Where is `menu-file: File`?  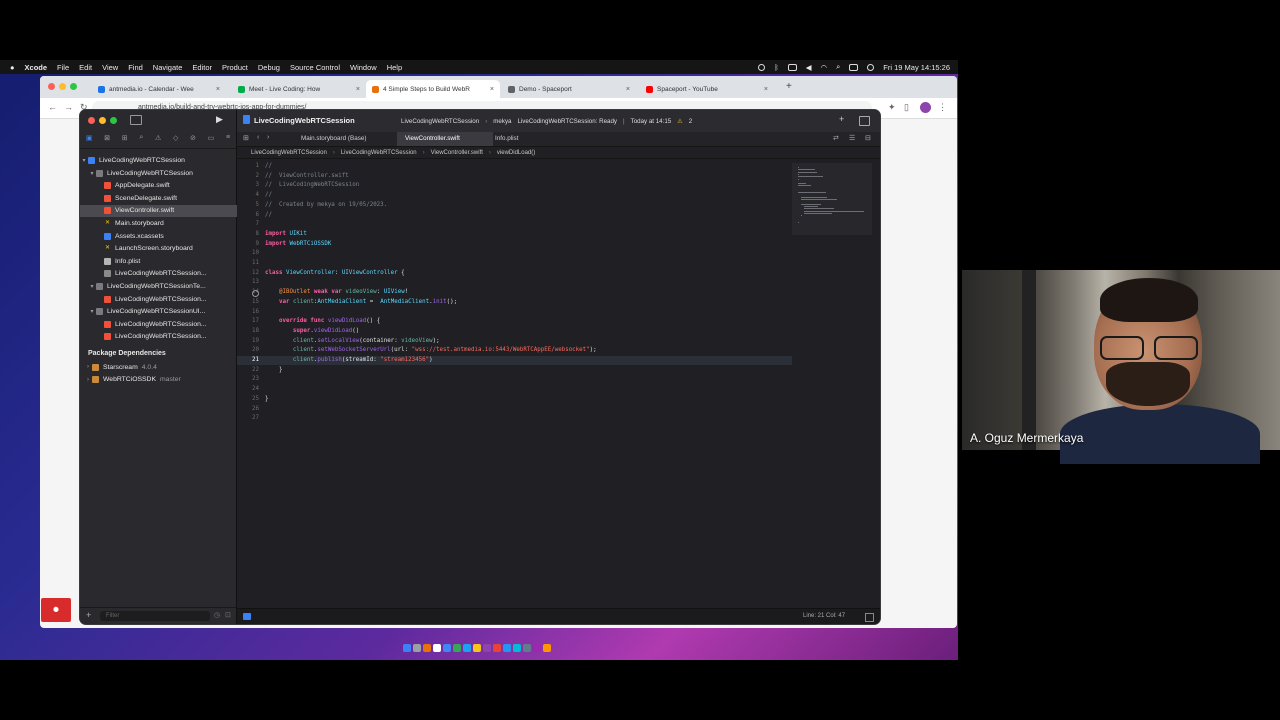
menu-file: File is located at coordinates (63, 67).